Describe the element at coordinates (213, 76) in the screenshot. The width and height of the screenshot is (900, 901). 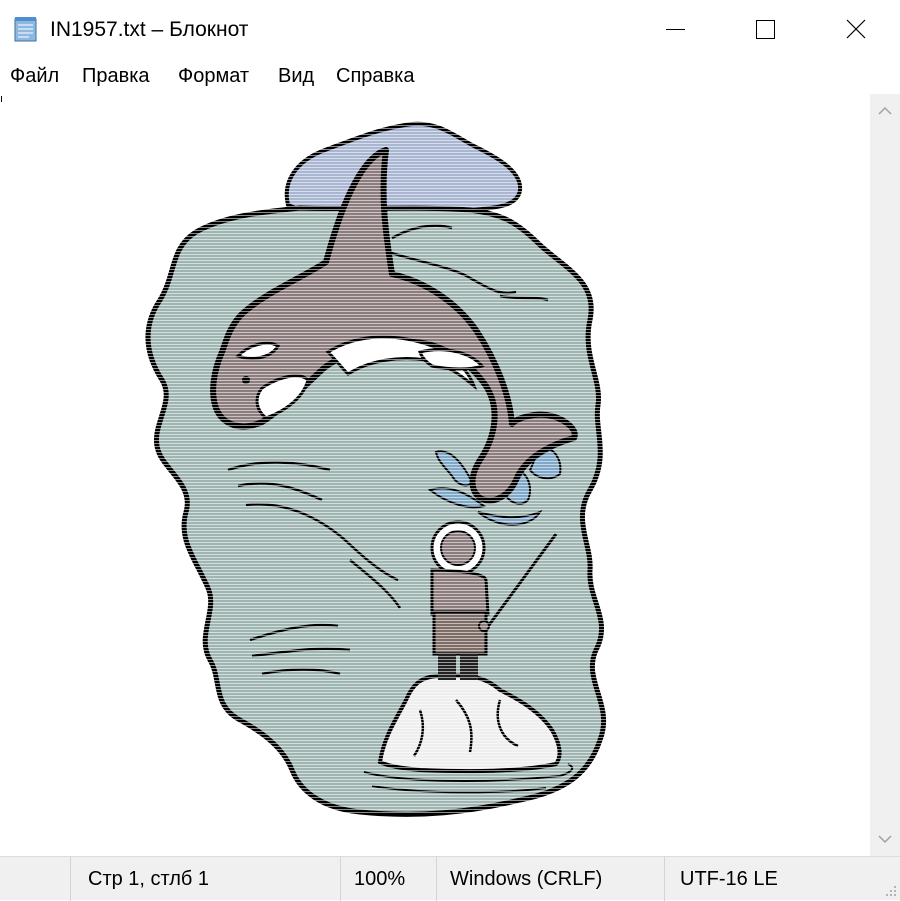
I see `menu-format: Формат` at that location.